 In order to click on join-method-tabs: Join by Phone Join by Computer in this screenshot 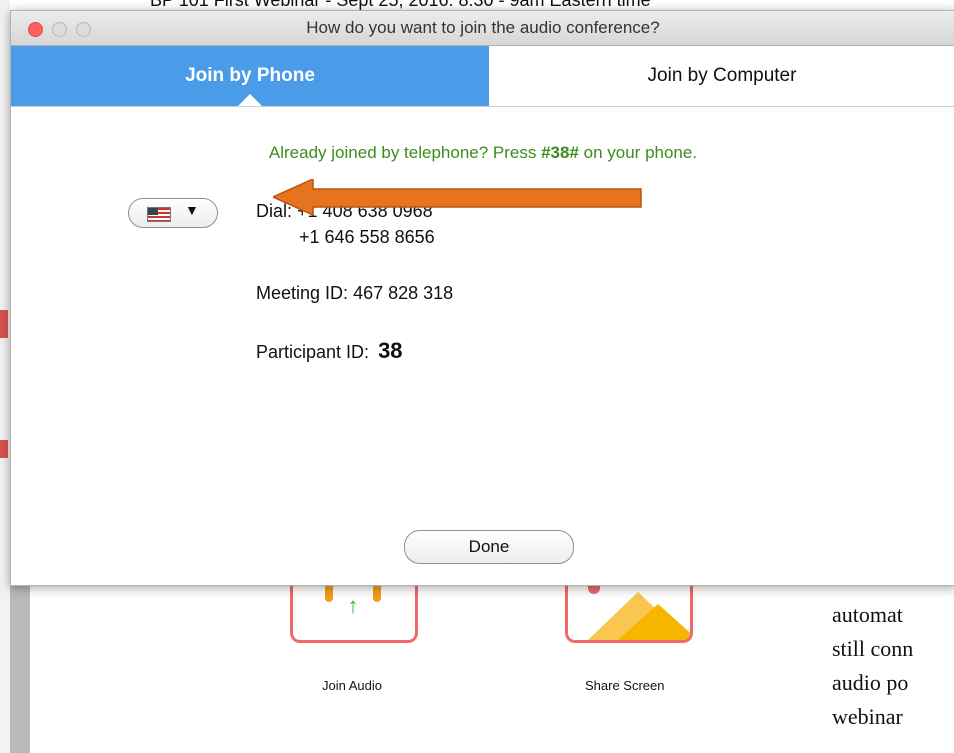, I will do `click(482, 76)`.